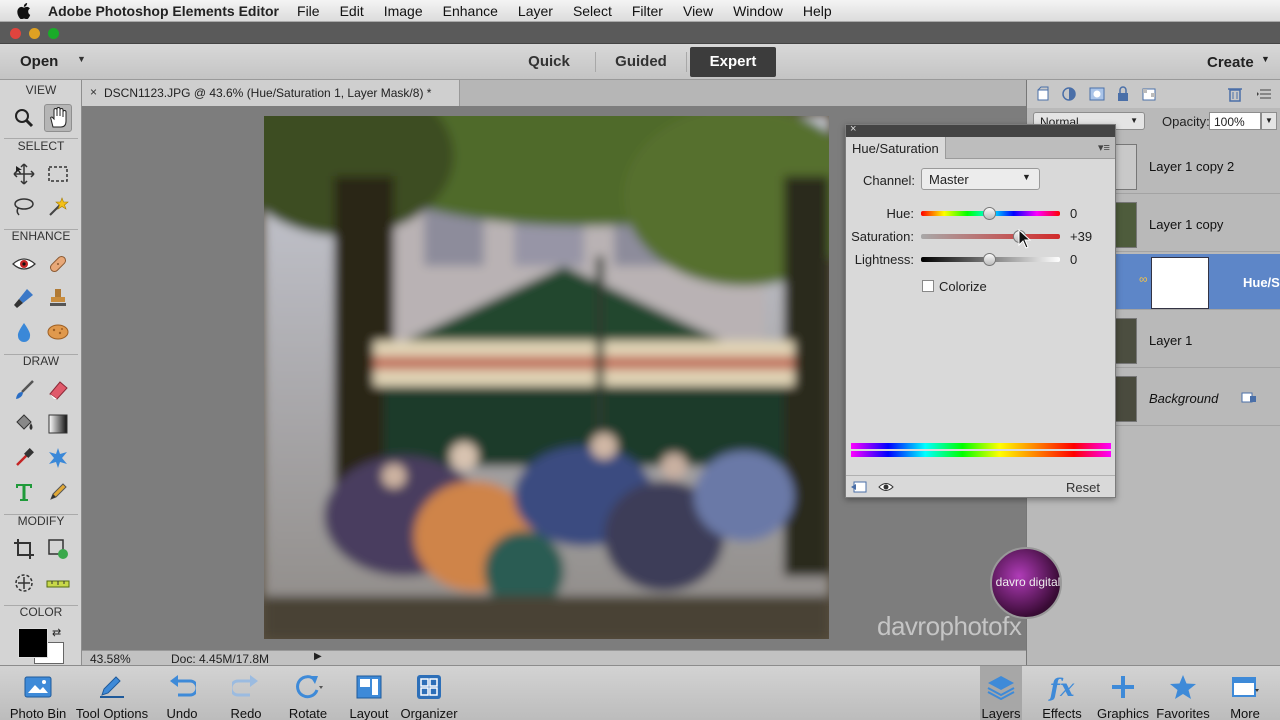 The image size is (1280, 720). What do you see at coordinates (989, 259) in the screenshot?
I see `lightness-slider-thumb` at bounding box center [989, 259].